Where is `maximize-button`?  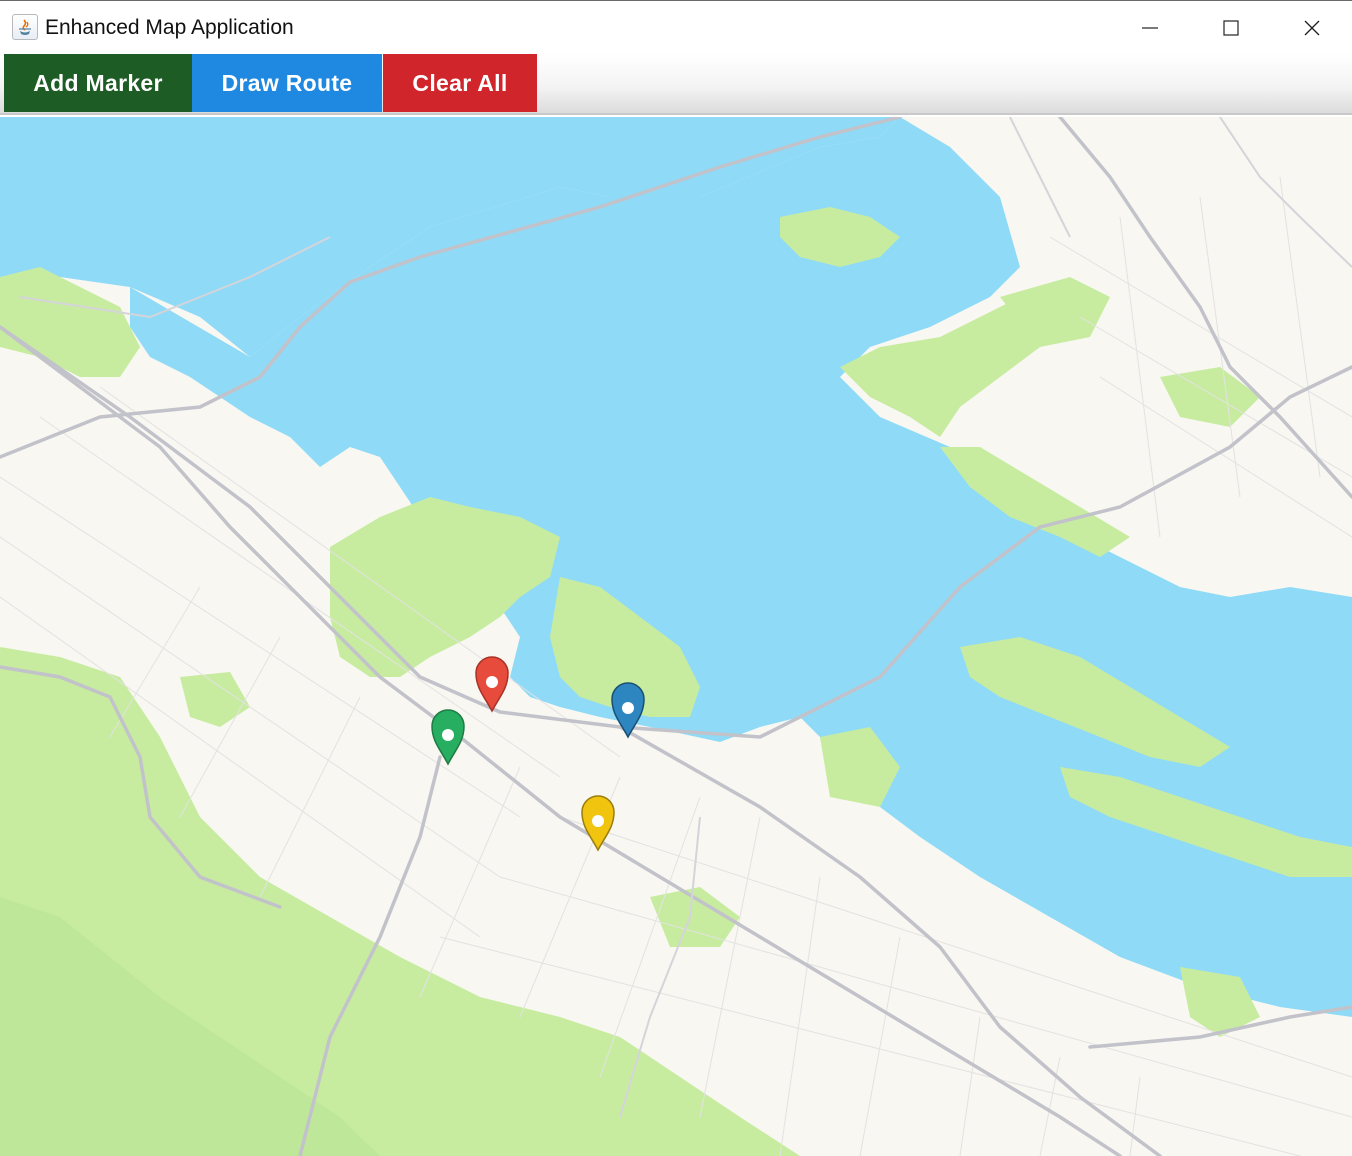
maximize-button is located at coordinates (1231, 27).